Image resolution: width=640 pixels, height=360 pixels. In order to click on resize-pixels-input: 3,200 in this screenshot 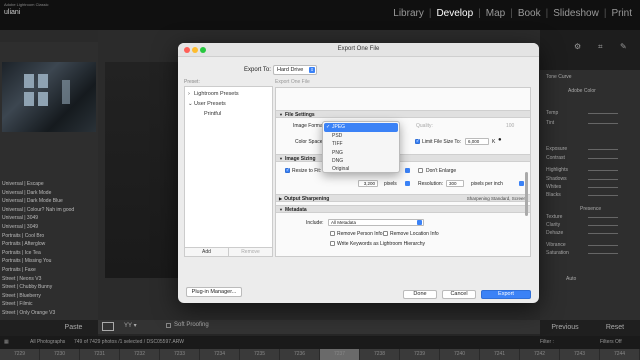, I will do `click(368, 183)`.